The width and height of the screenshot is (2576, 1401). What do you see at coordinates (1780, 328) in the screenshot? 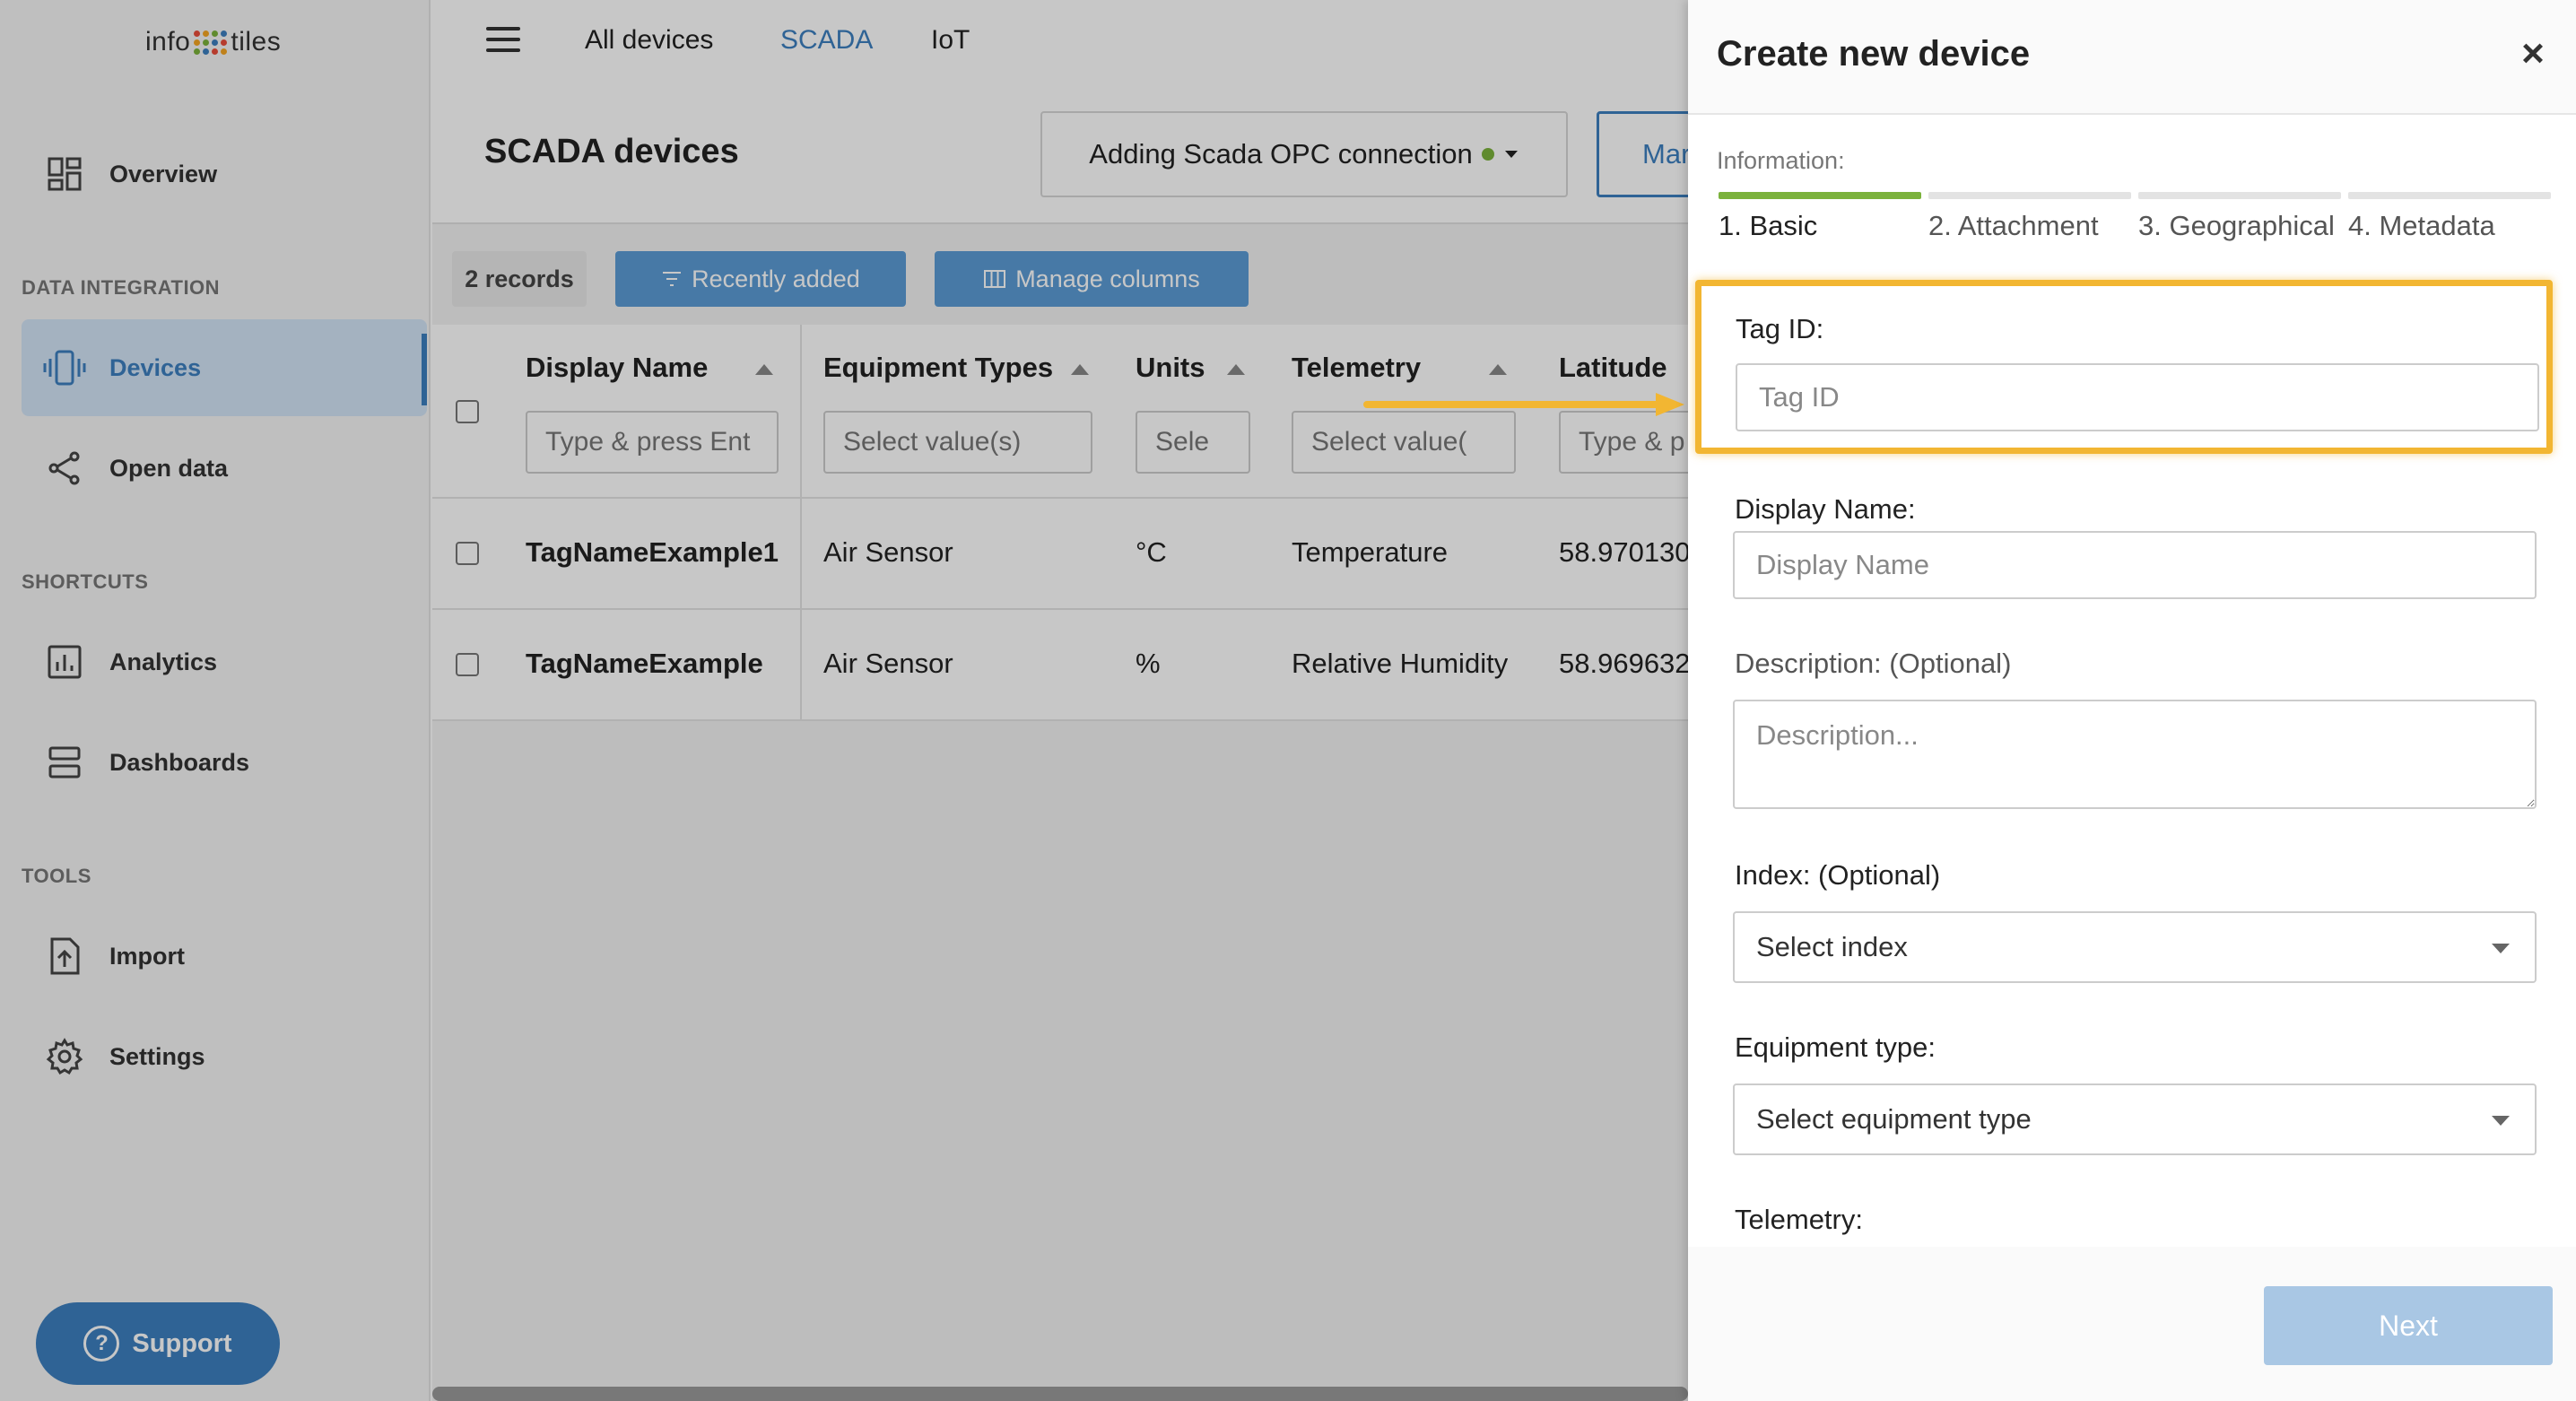
I see `tag-id-label: Tag ID:` at bounding box center [1780, 328].